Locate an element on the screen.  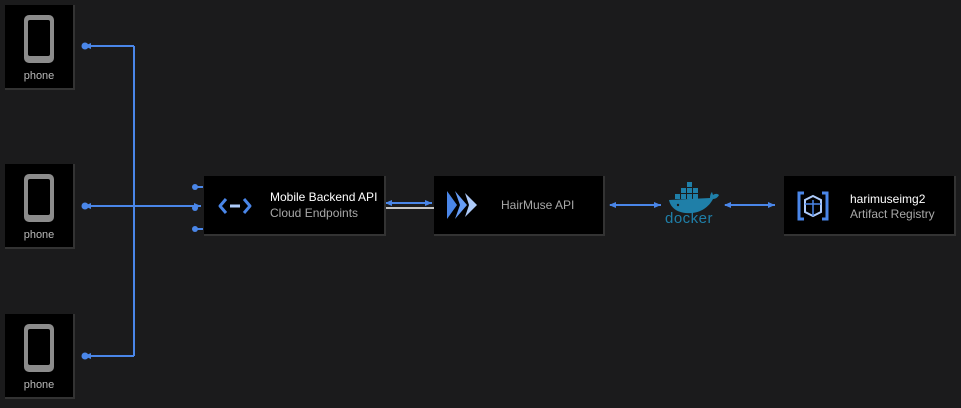
api-gateway-icon is located at coordinates (462, 205).